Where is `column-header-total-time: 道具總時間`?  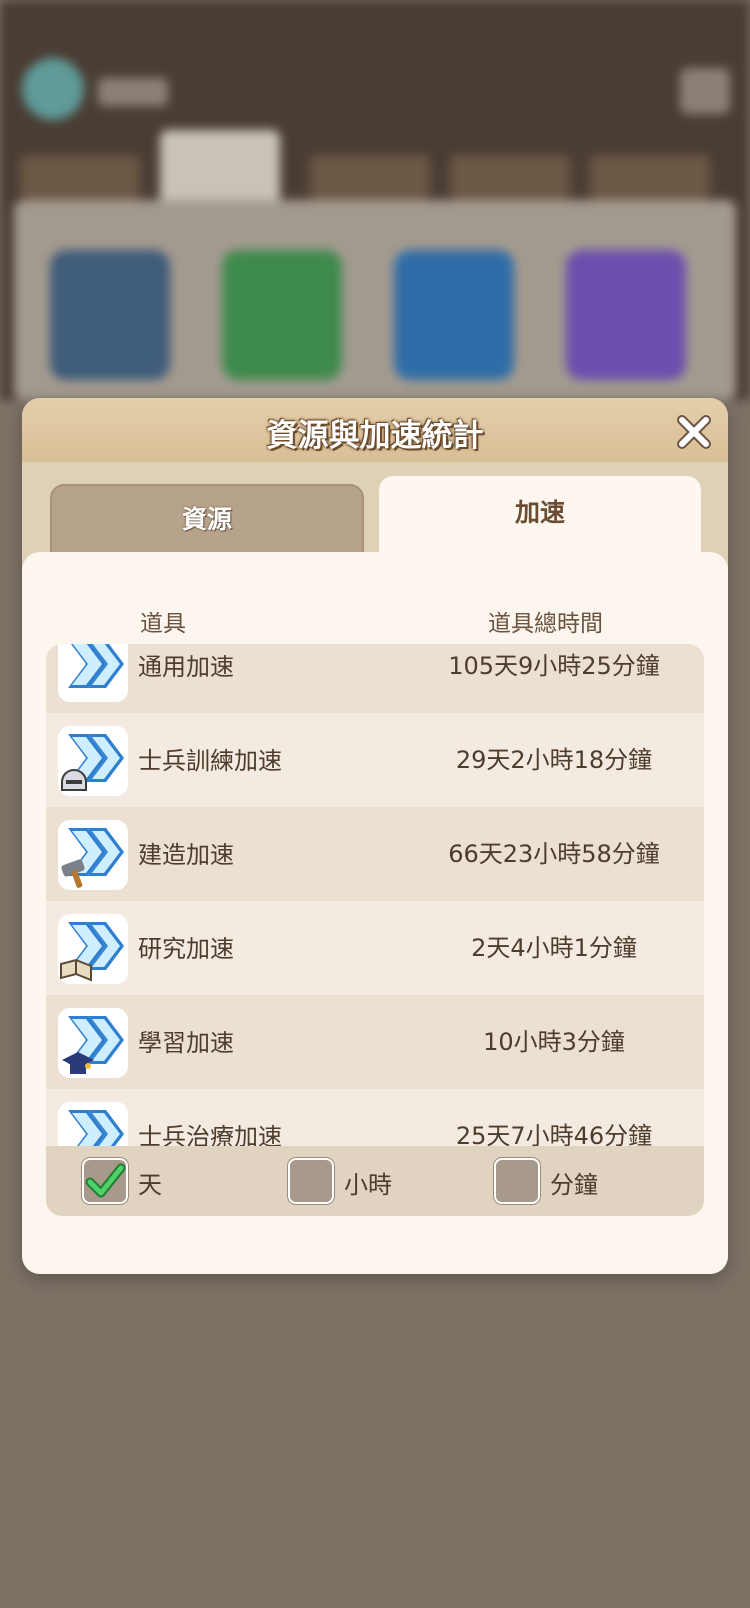 column-header-total-time: 道具總時間 is located at coordinates (545, 624).